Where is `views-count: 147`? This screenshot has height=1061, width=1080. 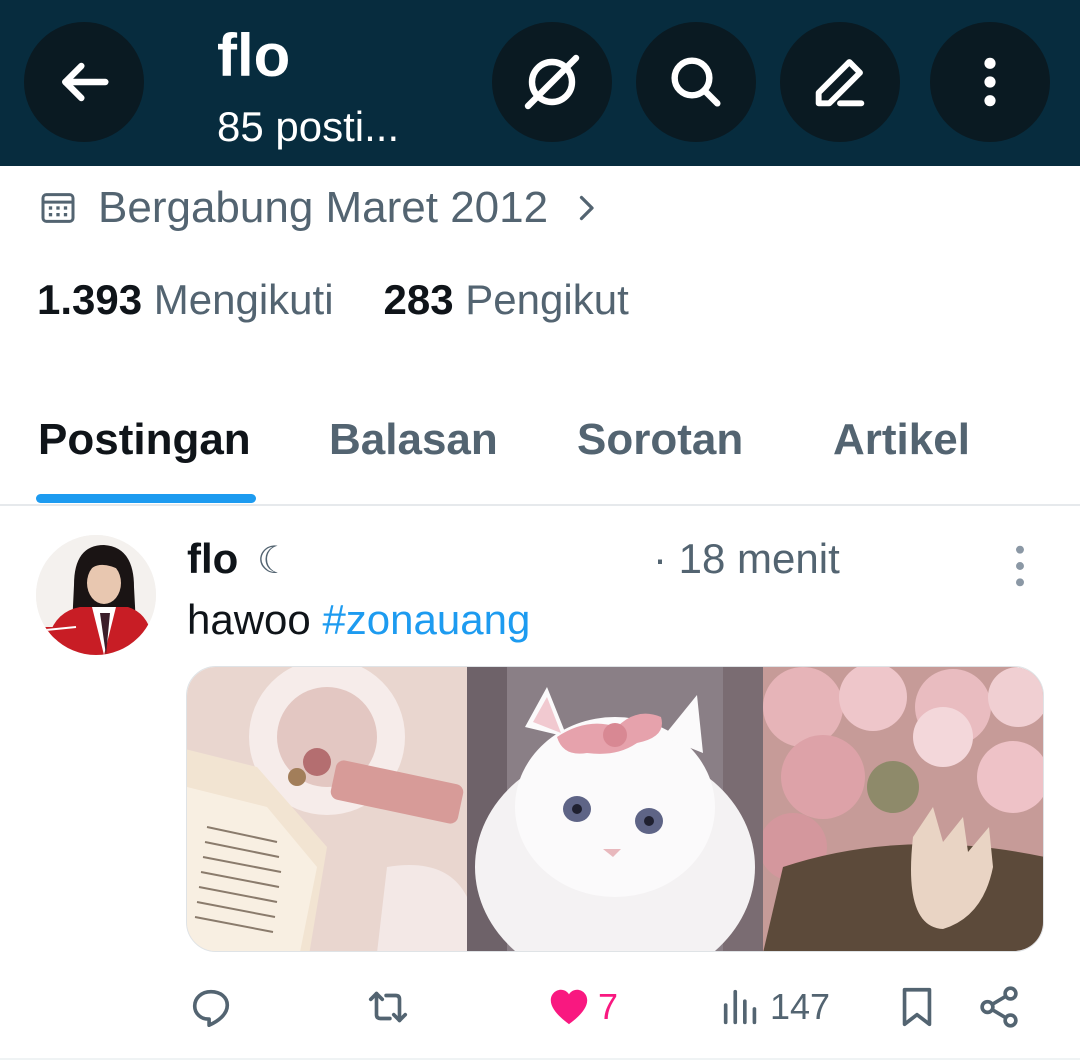 views-count: 147 is located at coordinates (800, 1006).